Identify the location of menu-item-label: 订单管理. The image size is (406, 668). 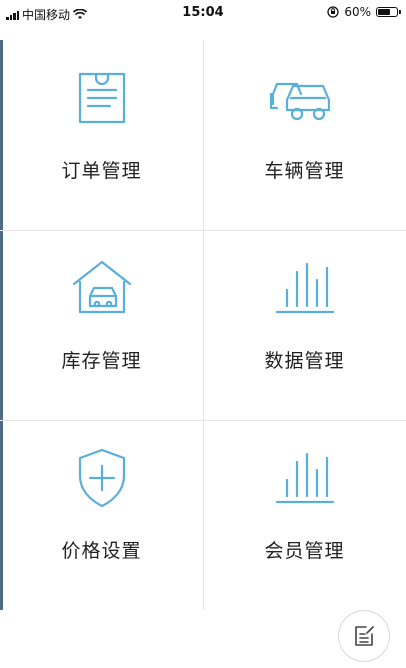
(101, 171).